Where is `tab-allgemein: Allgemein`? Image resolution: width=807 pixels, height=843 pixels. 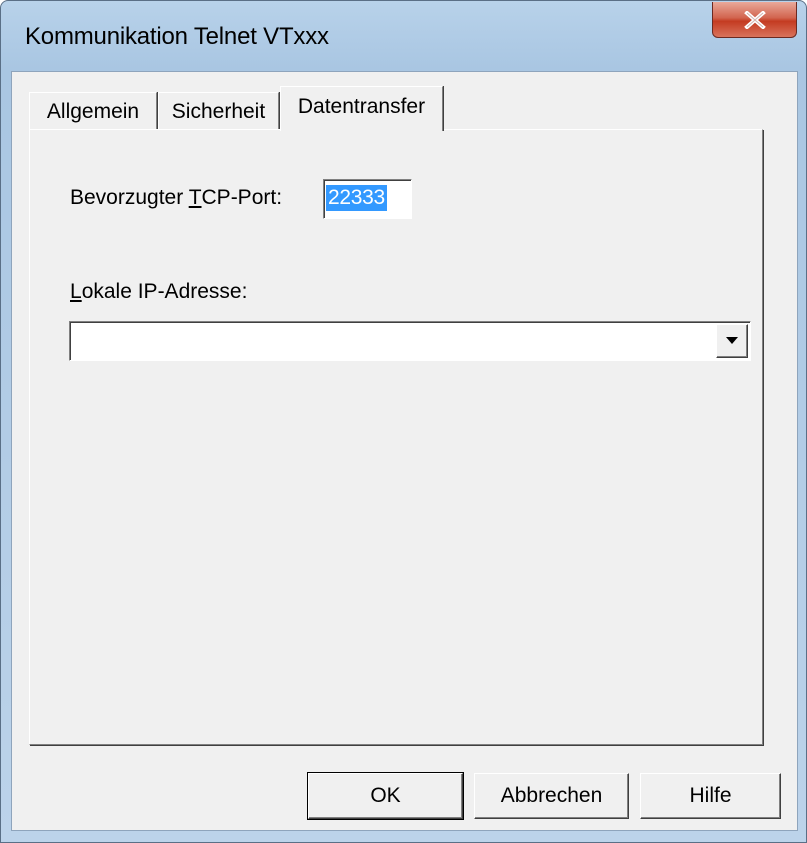 tab-allgemein: Allgemein is located at coordinates (93, 111).